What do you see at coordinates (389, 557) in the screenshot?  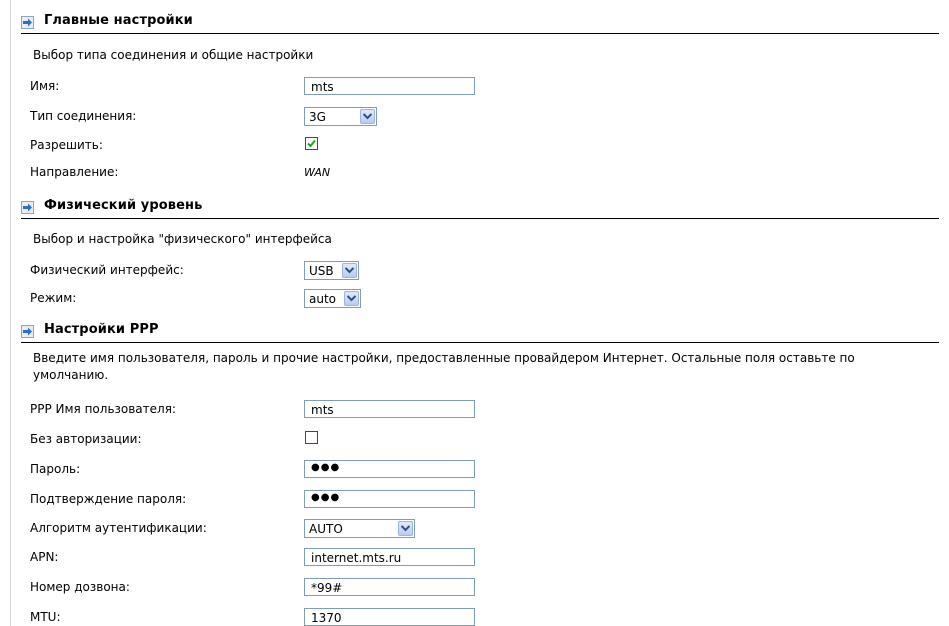 I see `apn-input: internet.mts.ru` at bounding box center [389, 557].